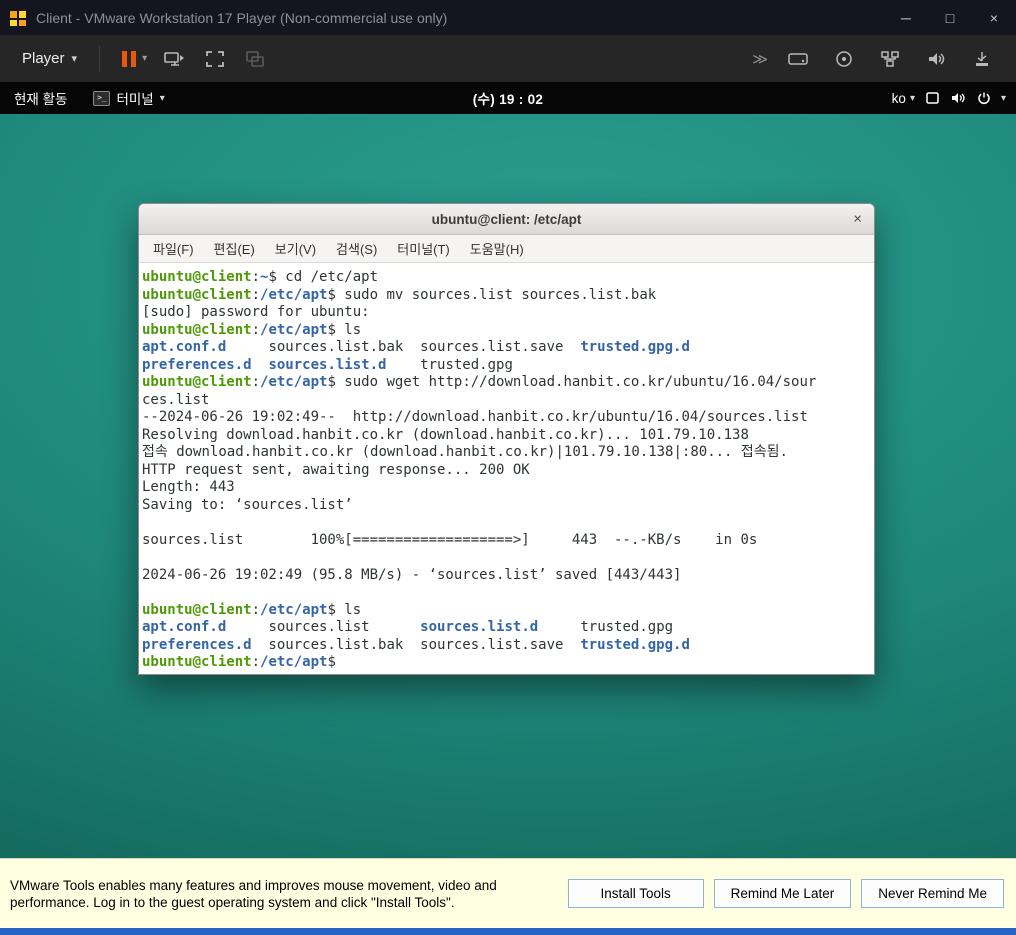 The image size is (1016, 935). What do you see at coordinates (984, 98) in the screenshot?
I see `power-icon` at bounding box center [984, 98].